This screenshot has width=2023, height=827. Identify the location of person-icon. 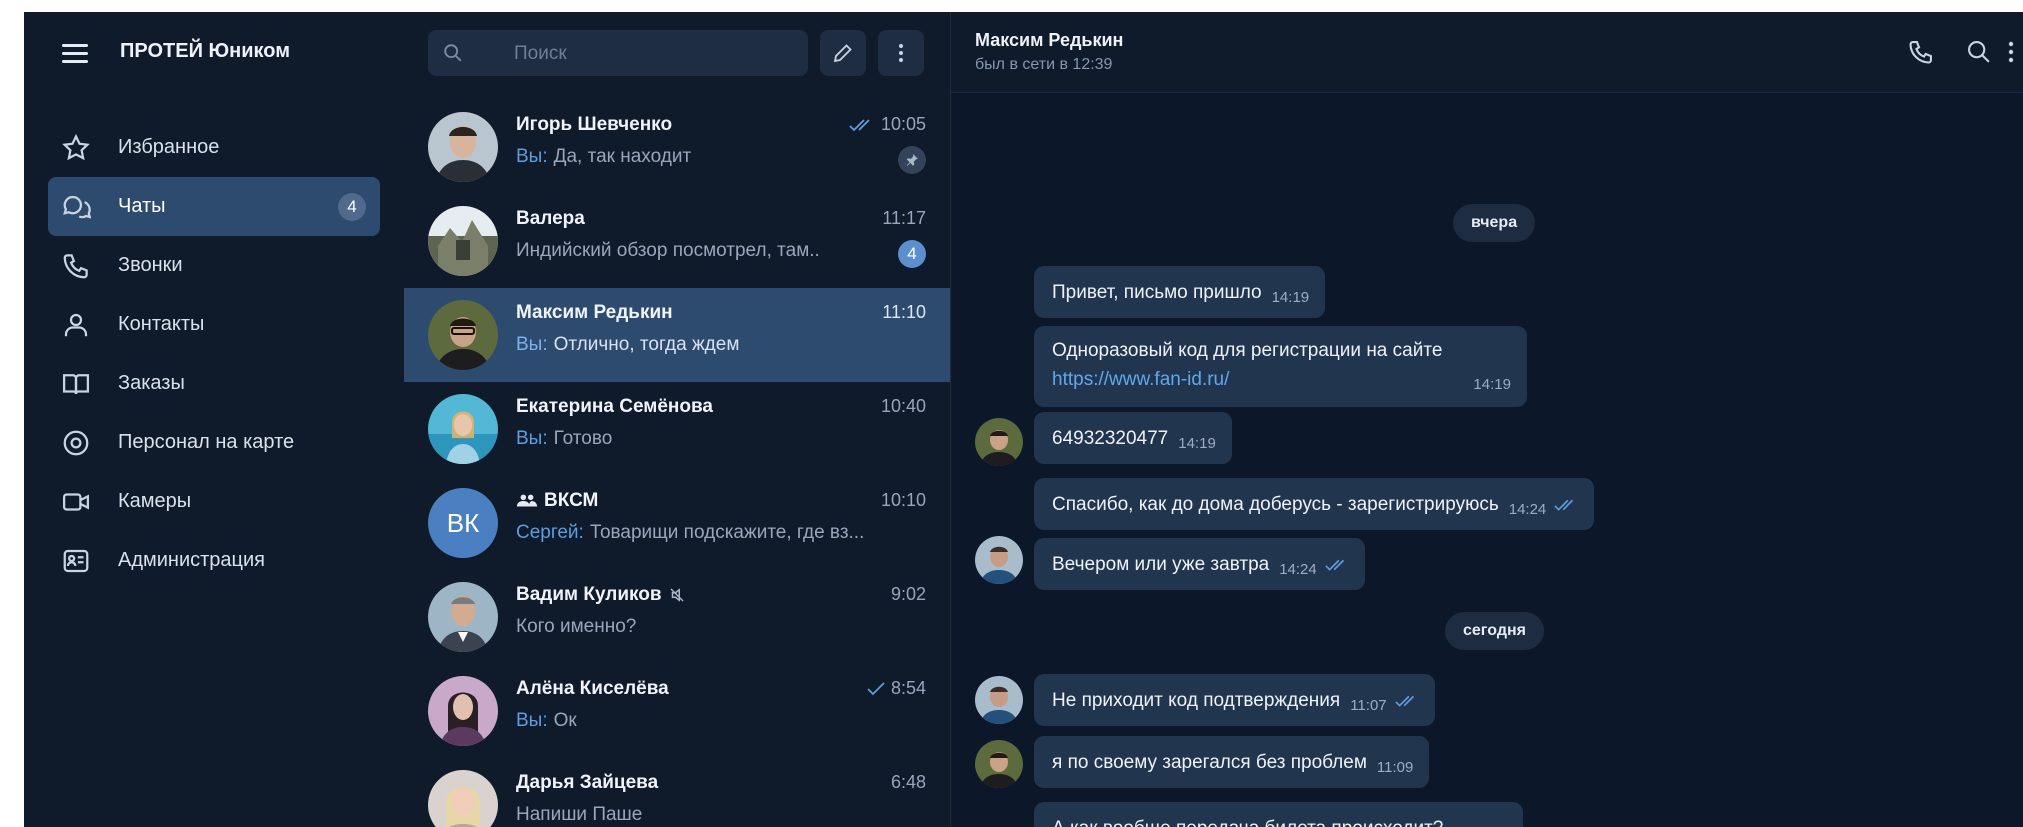
(76, 325).